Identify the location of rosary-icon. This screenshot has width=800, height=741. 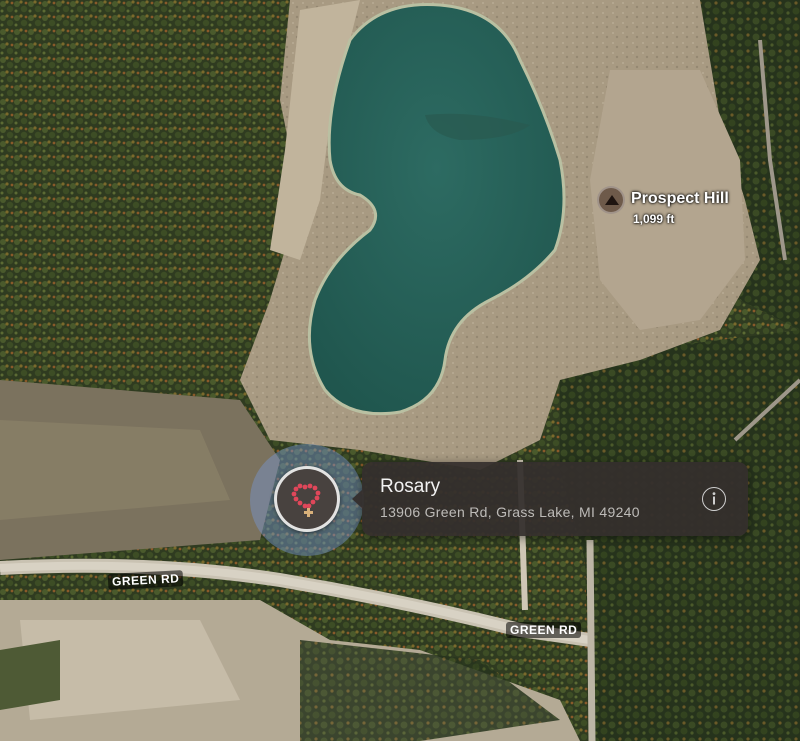
(306, 500).